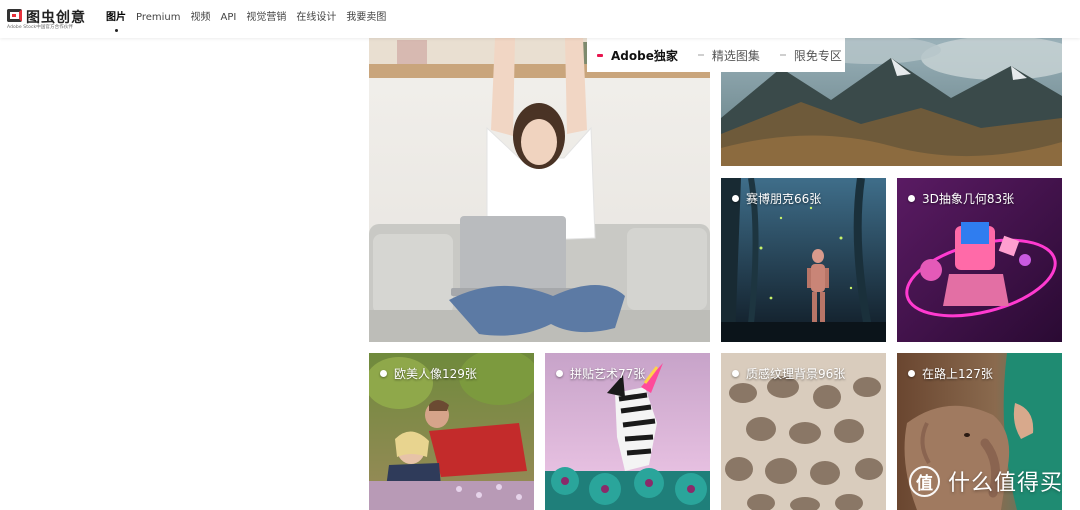  What do you see at coordinates (435, 374) in the screenshot?
I see `tile-label-text: 欧美人像129张` at bounding box center [435, 374].